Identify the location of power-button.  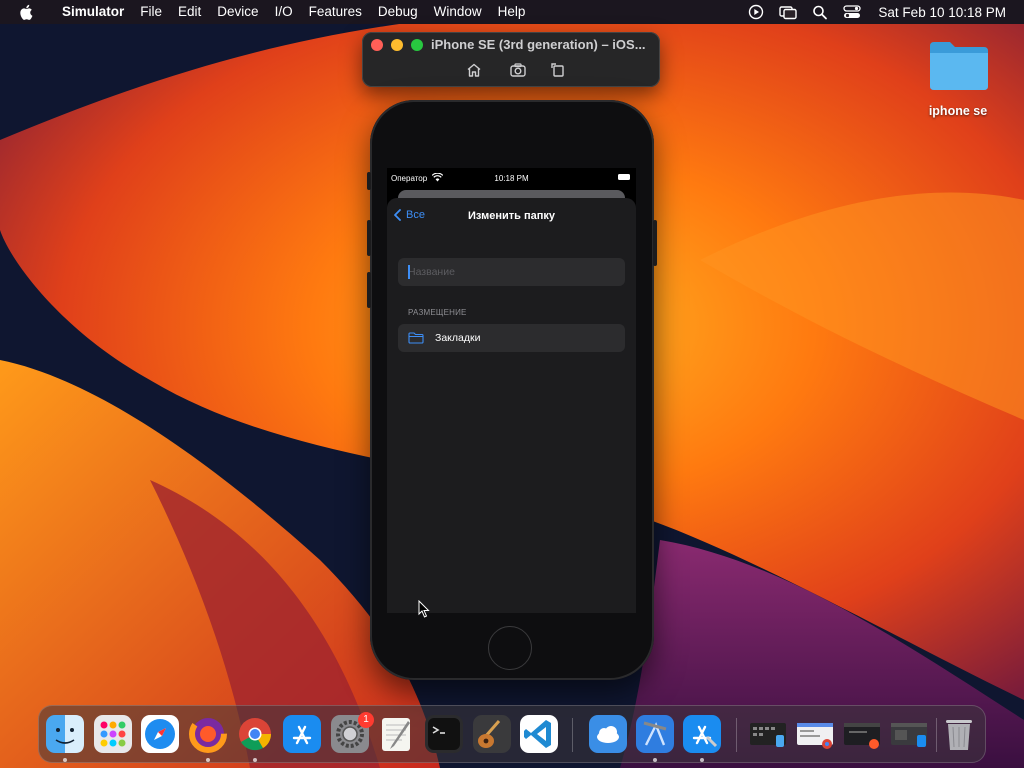
(655, 243).